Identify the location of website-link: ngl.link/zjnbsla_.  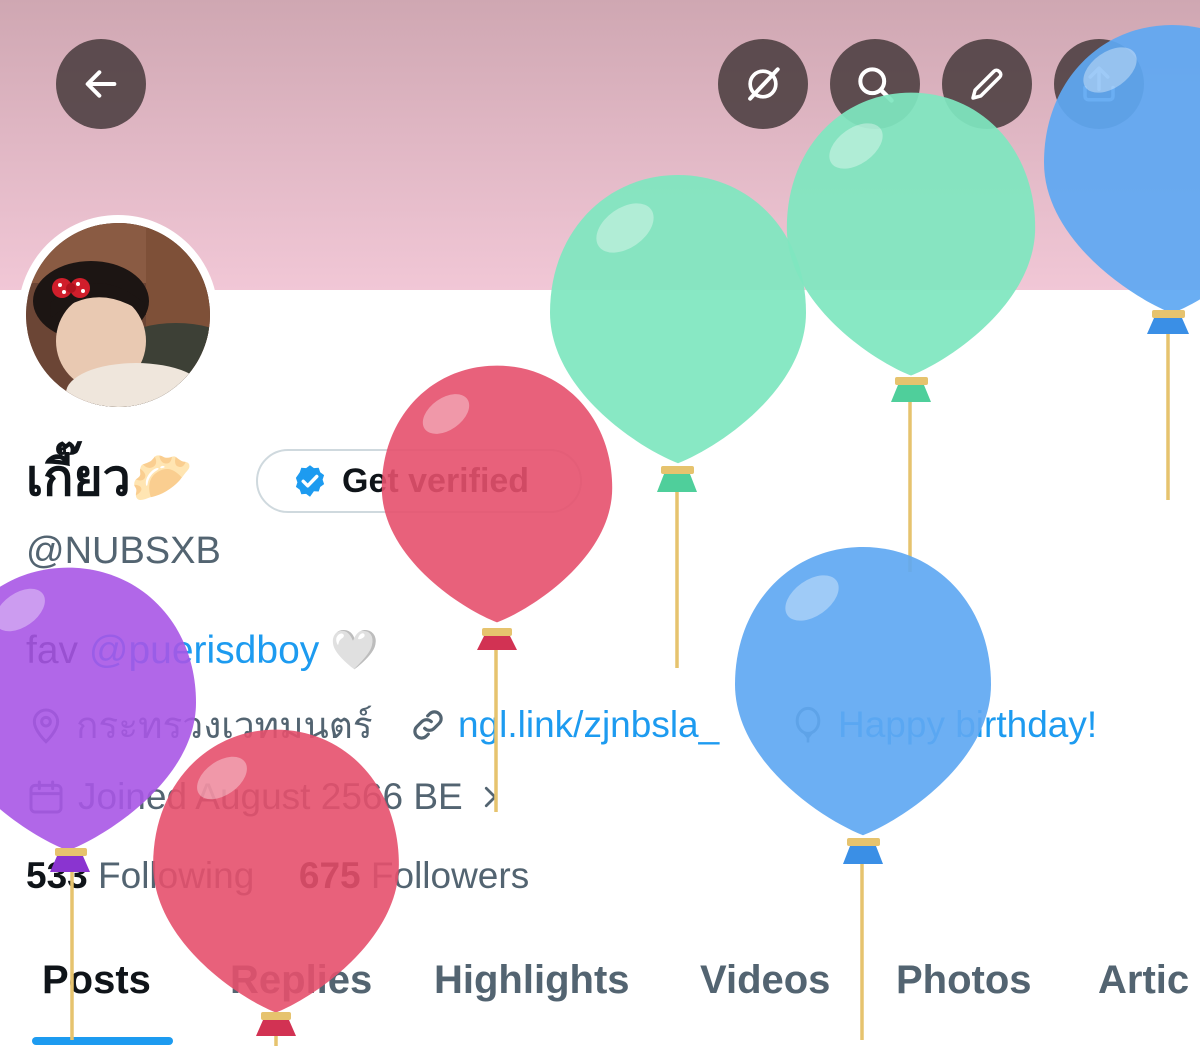
(588, 725).